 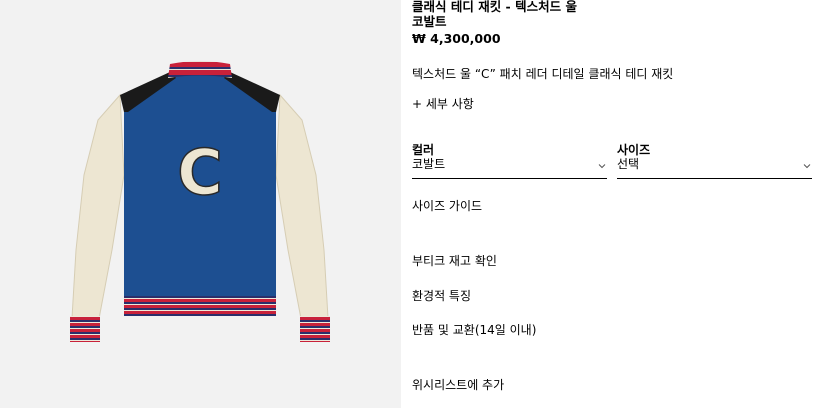 What do you see at coordinates (634, 150) in the screenshot?
I see `size-select-label: 사이즈` at bounding box center [634, 150].